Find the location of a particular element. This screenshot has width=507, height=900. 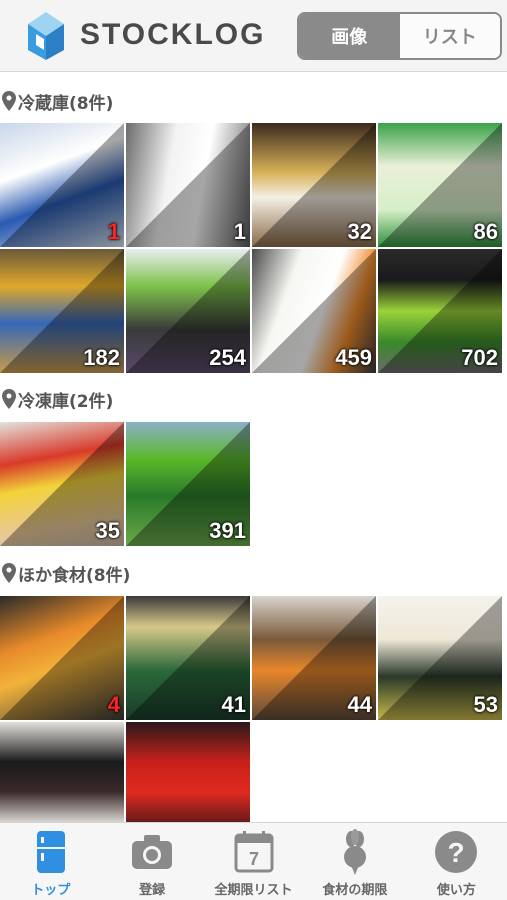

tab-food-expiry: 食材の期限 is located at coordinates (354, 861).